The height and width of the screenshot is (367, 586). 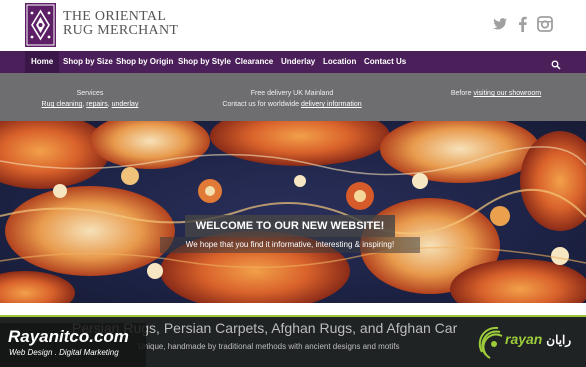 I want to click on nav-item-clearance: Clearance, so click(x=254, y=62).